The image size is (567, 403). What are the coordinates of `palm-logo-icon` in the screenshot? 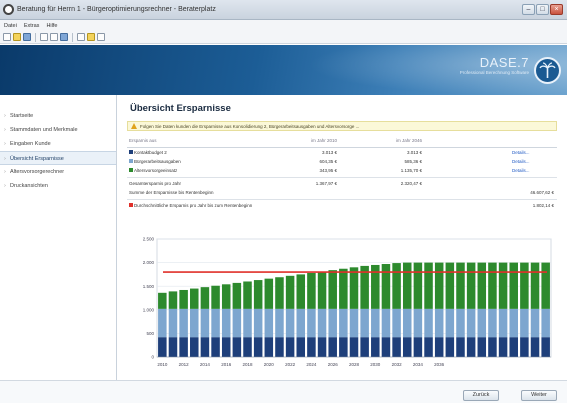 It's located at (547, 70).